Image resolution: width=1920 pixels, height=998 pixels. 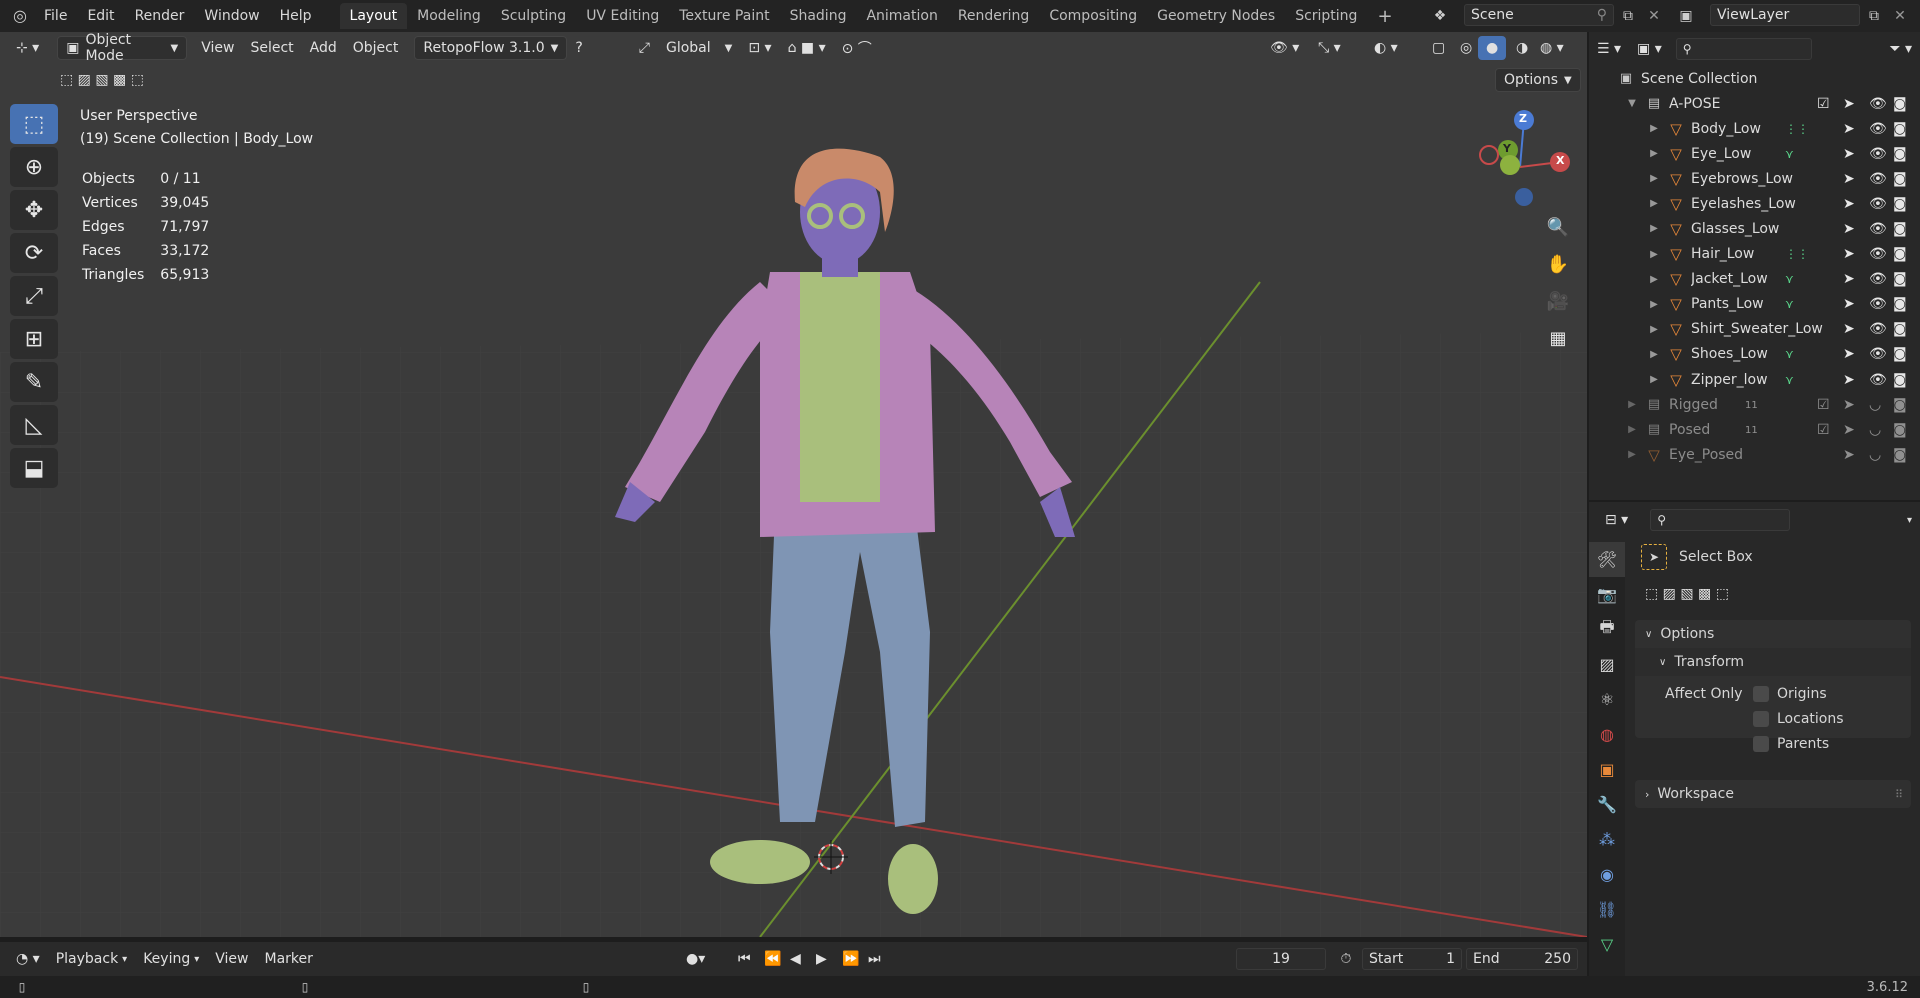 What do you see at coordinates (1607, 734) in the screenshot?
I see `tab-world: ◍` at bounding box center [1607, 734].